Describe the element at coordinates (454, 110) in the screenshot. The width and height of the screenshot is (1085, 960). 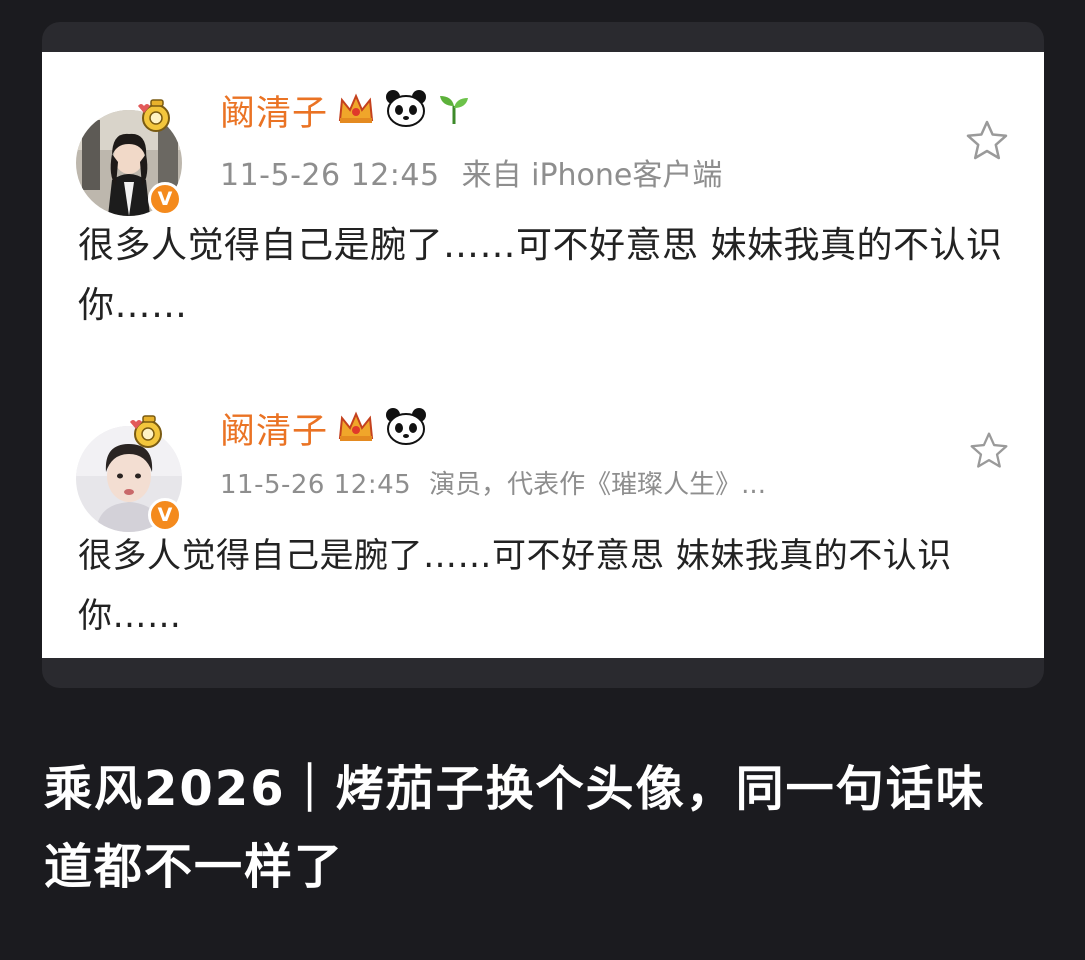
I see `sprout-badge-icon` at that location.